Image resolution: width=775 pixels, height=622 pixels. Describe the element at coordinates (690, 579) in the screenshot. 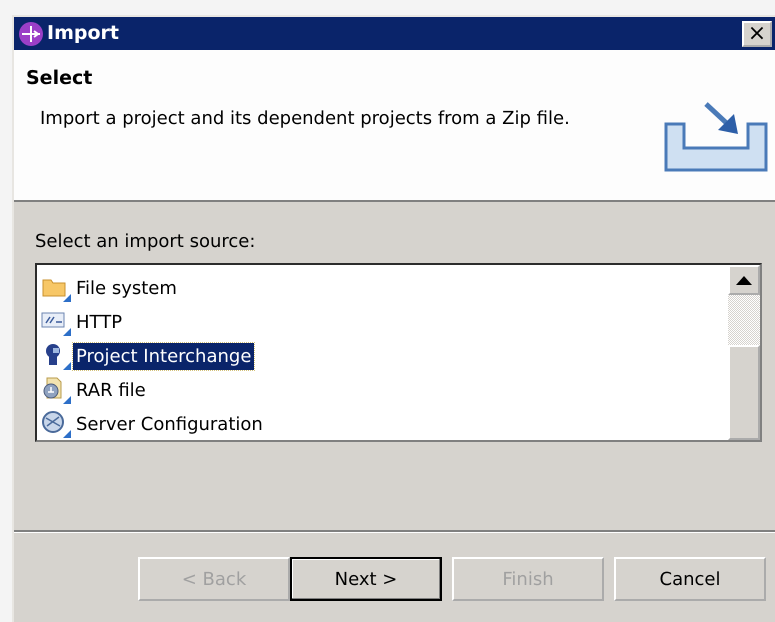

I see `wizard-button: Cancel` at that location.